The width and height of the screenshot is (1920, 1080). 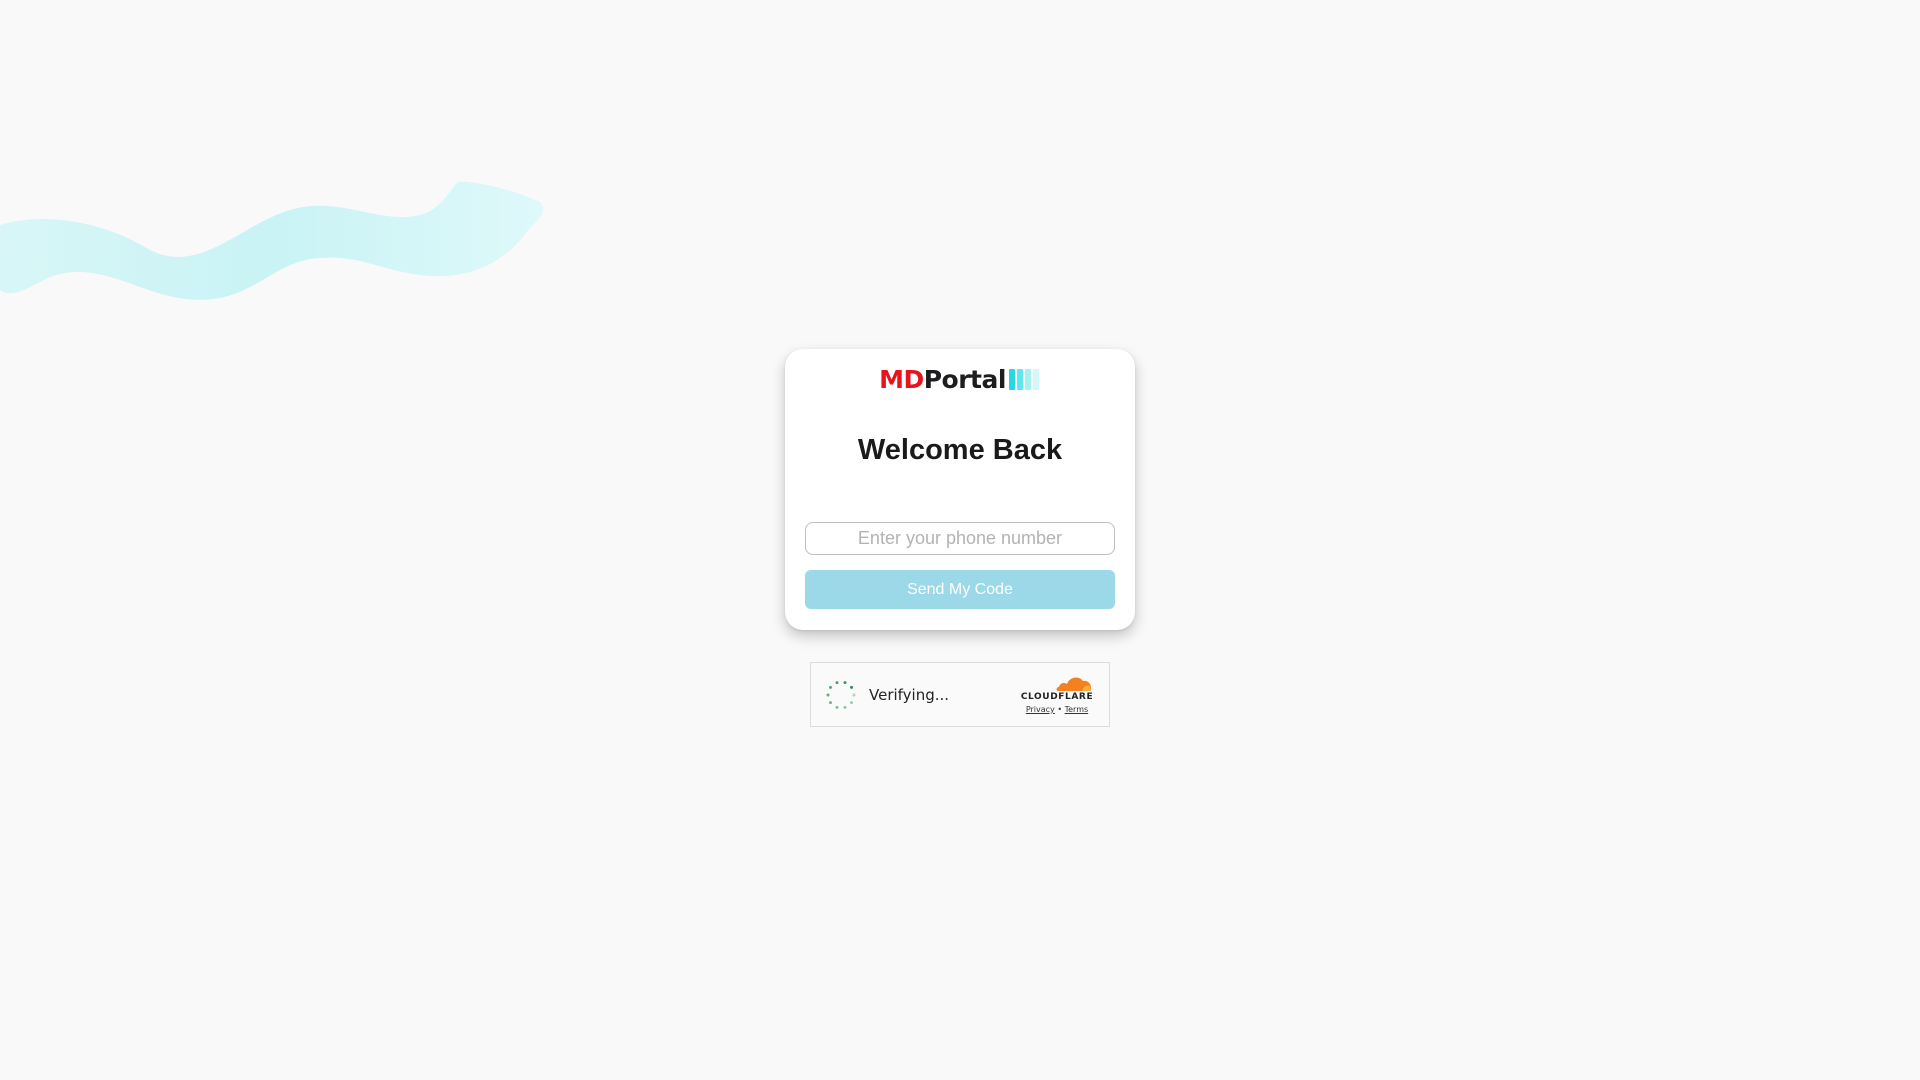 I want to click on cloudflare-links: Privacy • Terms, so click(x=1057, y=709).